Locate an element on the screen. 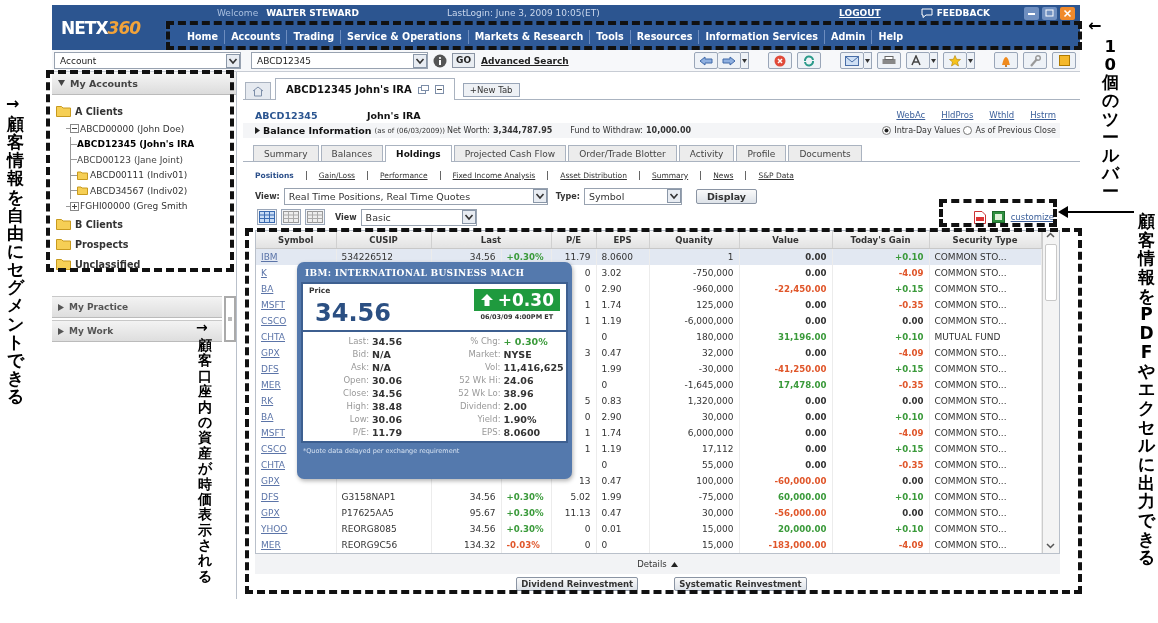 The image size is (1158, 623). action-button: Systematic Reinvestment is located at coordinates (740, 584).